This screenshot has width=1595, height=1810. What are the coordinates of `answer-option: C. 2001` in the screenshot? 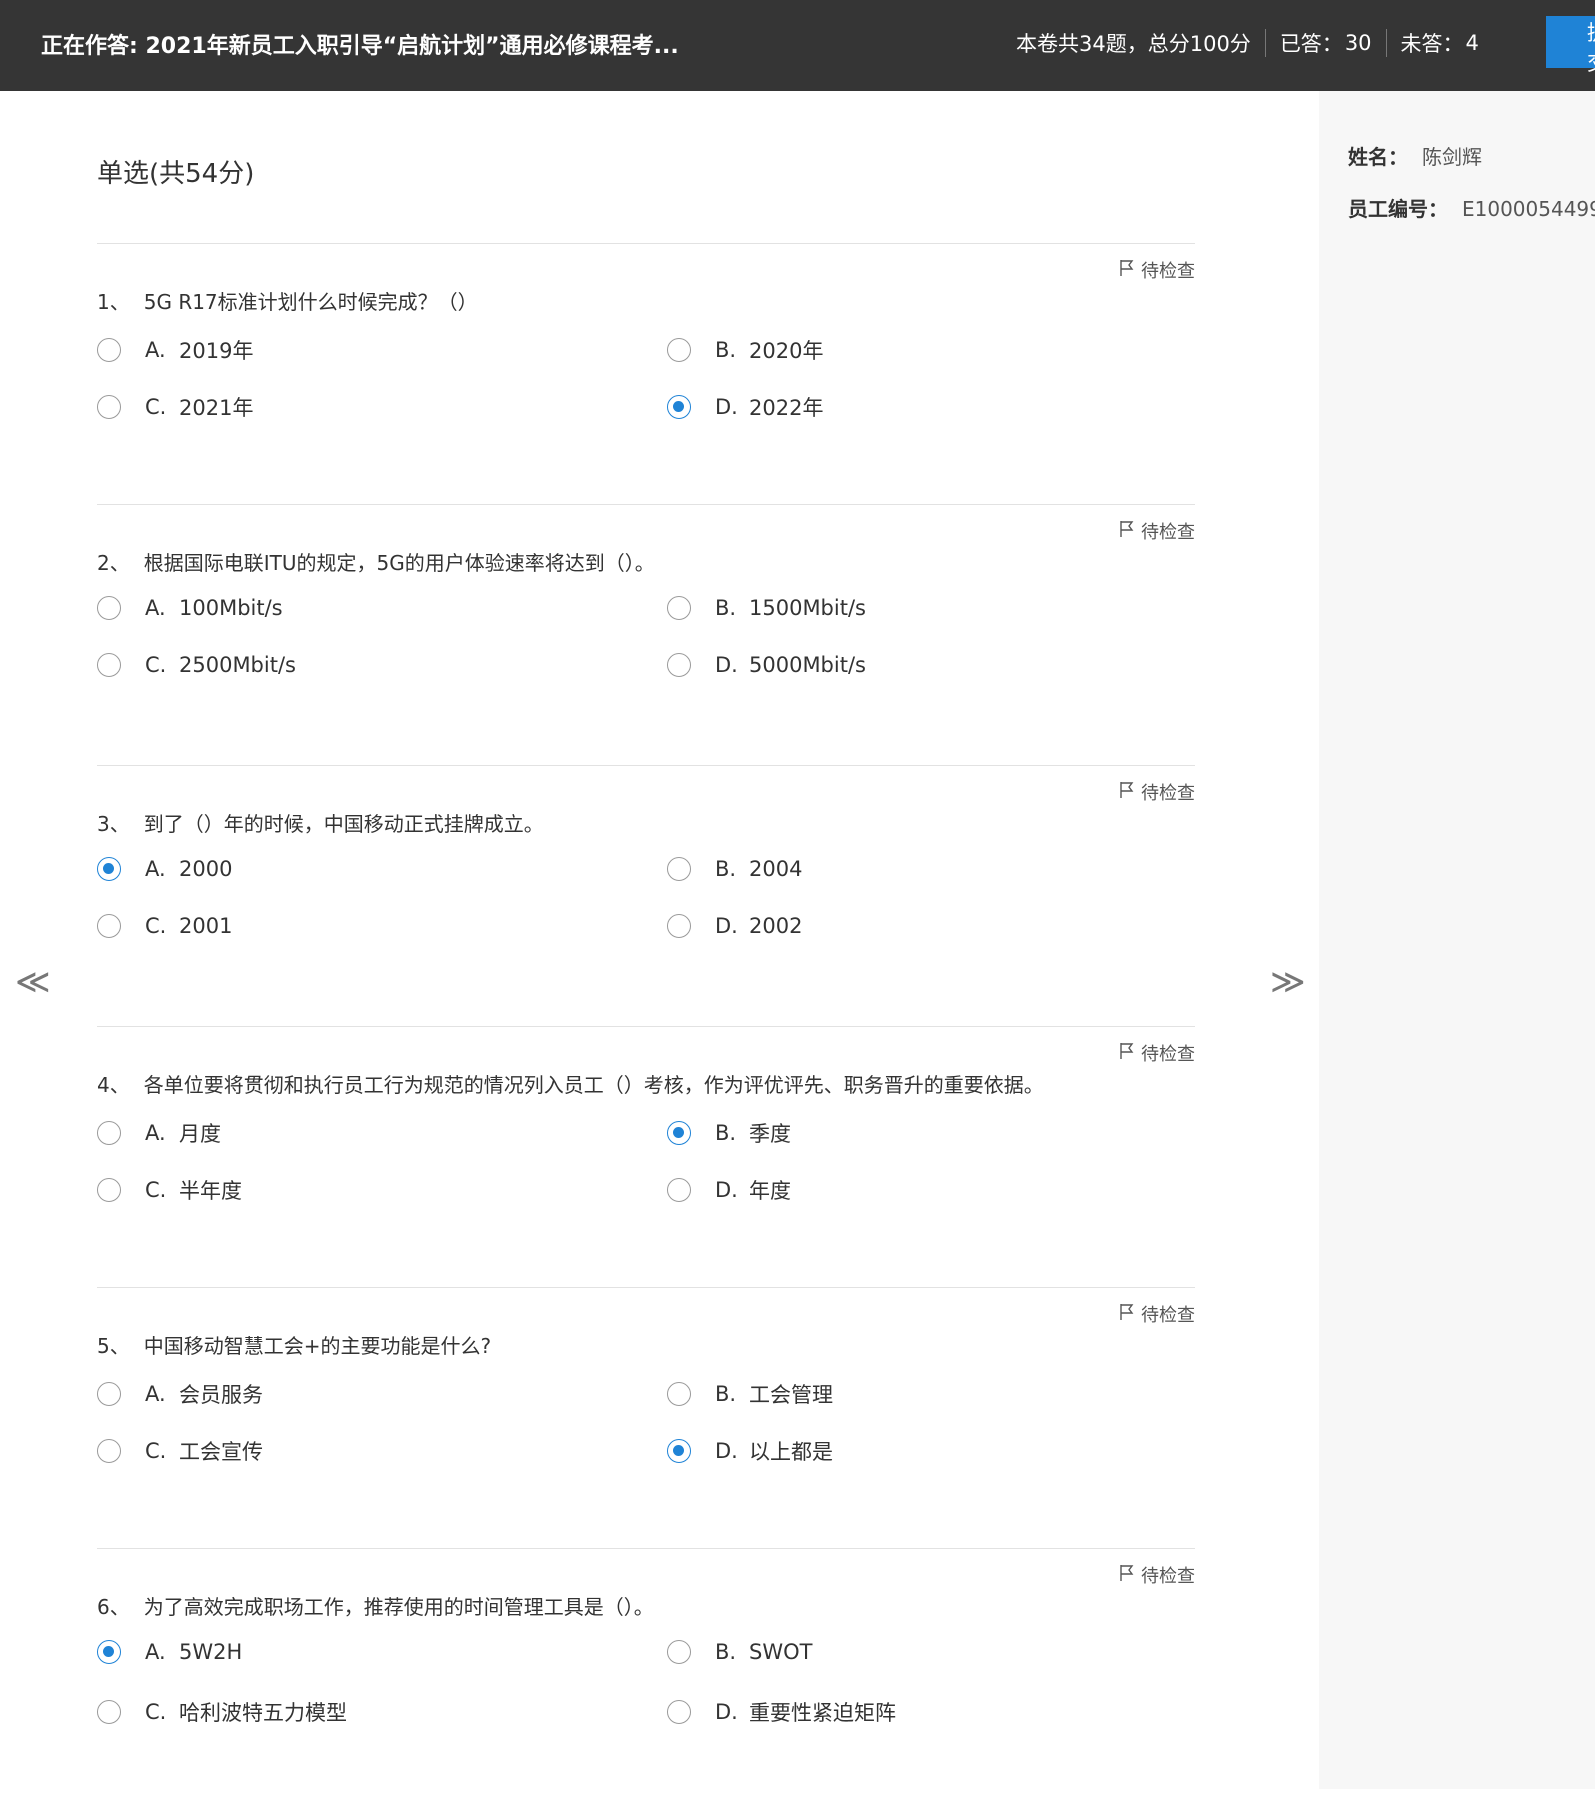 It's located at (164, 926).